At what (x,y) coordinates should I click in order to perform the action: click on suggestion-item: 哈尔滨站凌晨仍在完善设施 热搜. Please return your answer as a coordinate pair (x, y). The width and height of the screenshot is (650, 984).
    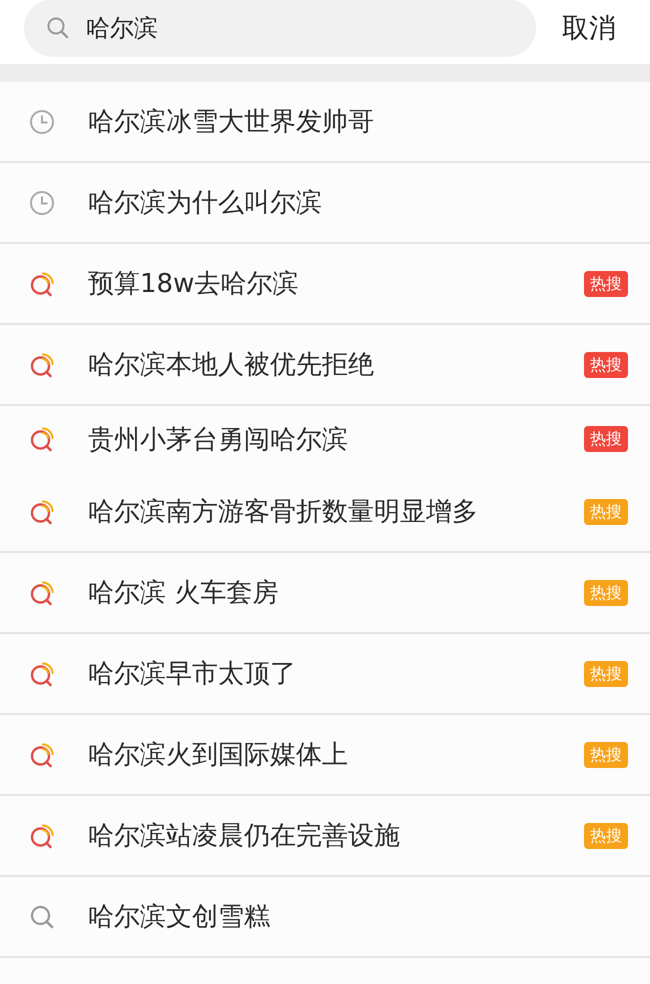
    Looking at the image, I should click on (325, 836).